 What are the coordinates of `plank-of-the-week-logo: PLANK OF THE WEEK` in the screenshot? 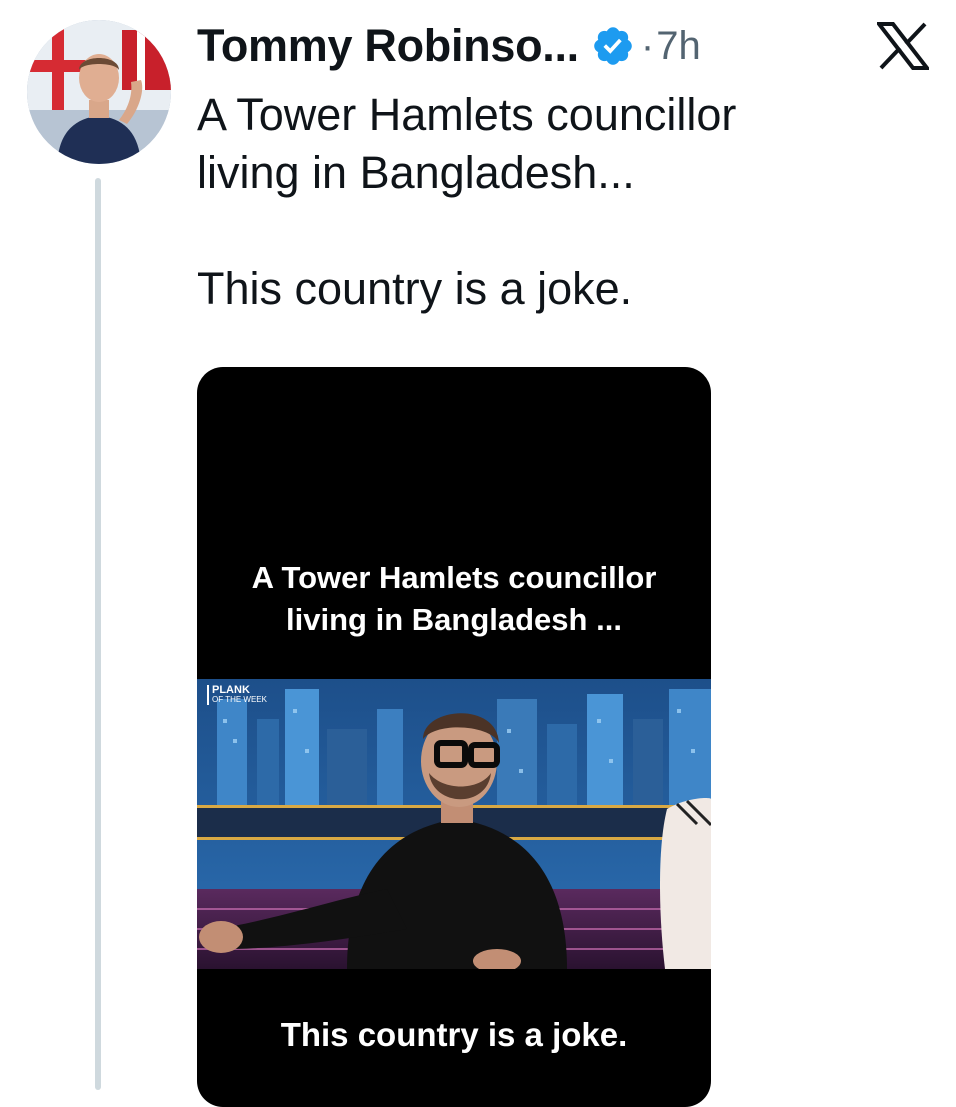 It's located at (237, 695).